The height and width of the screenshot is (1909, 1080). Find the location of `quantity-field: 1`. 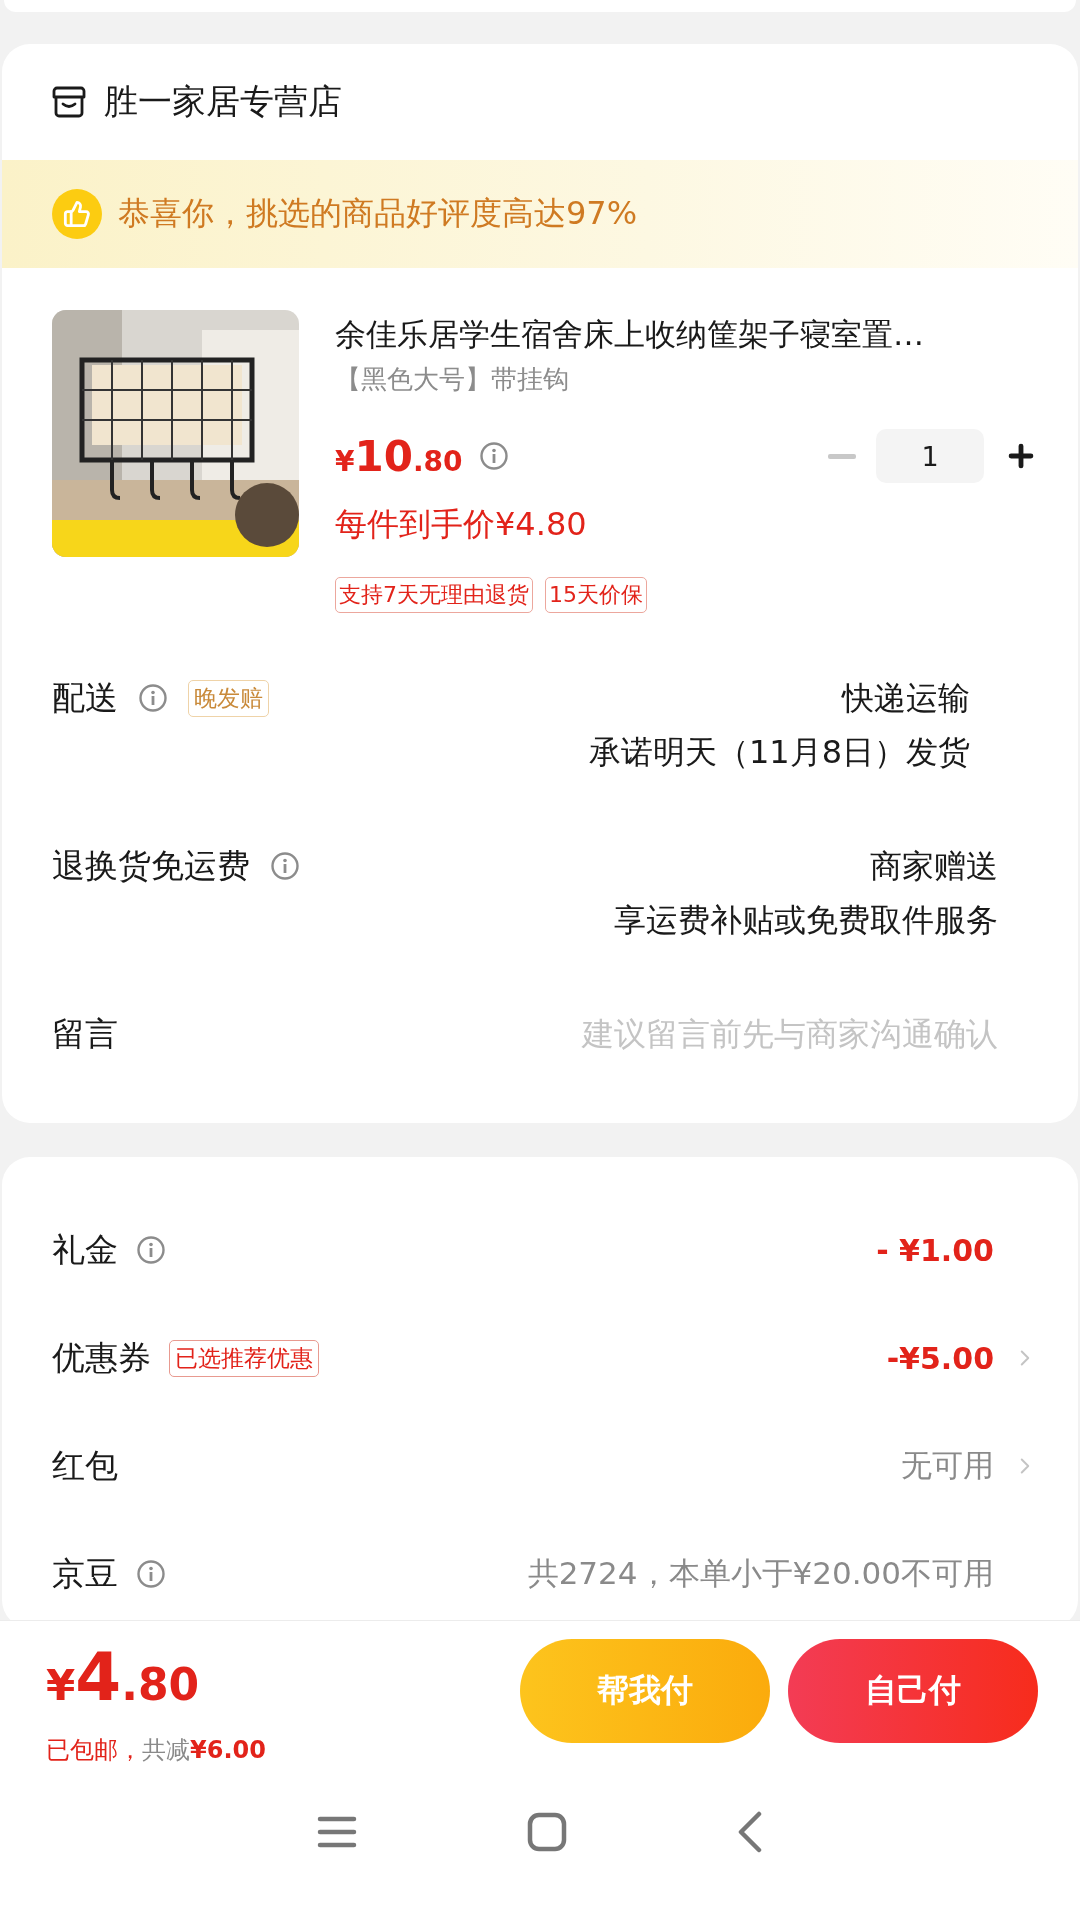

quantity-field: 1 is located at coordinates (930, 456).